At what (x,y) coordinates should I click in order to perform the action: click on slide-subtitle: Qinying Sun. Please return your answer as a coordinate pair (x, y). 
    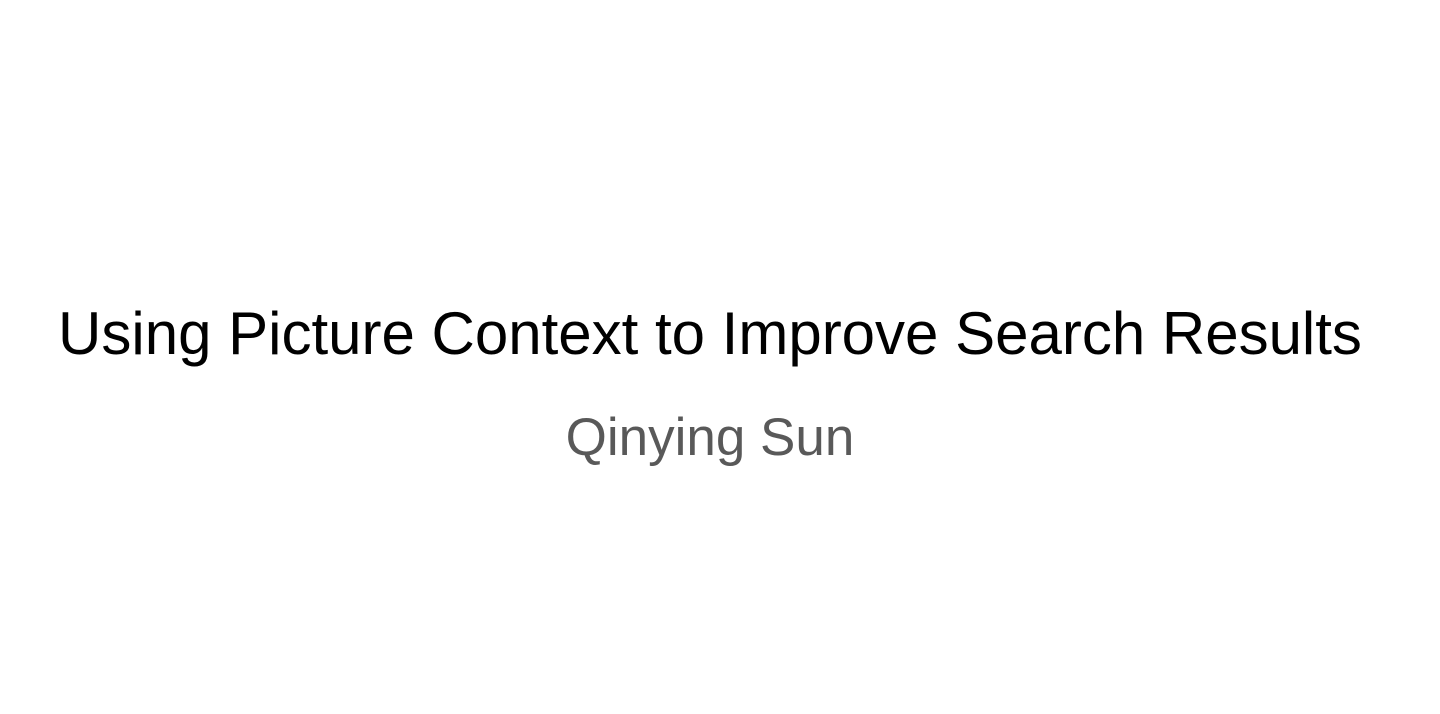
    Looking at the image, I should click on (710, 437).